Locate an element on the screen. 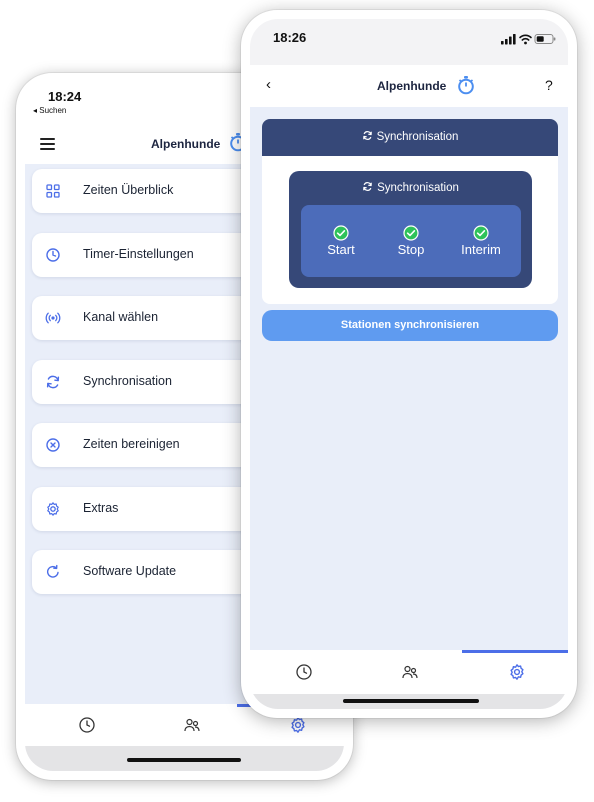  back-button: ‹ is located at coordinates (268, 84).